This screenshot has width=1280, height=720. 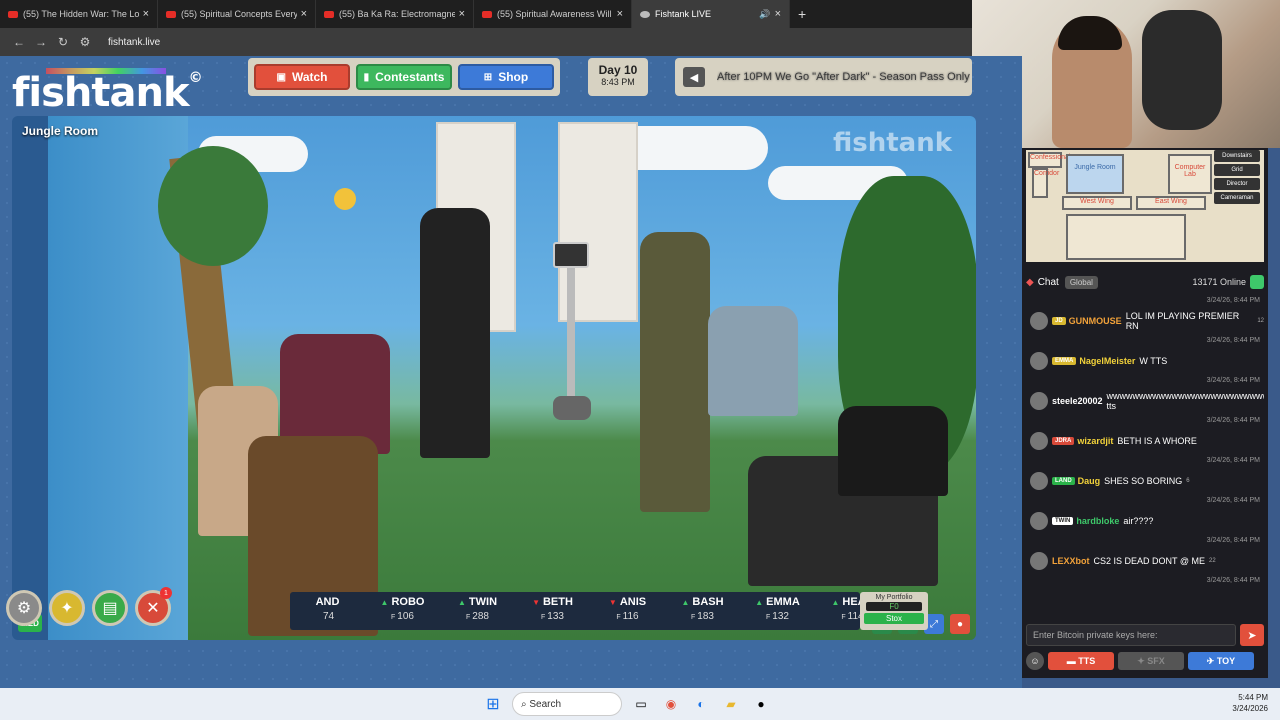 What do you see at coordinates (567, 704) in the screenshot?
I see `taskbar-search: ⌕ Search` at bounding box center [567, 704].